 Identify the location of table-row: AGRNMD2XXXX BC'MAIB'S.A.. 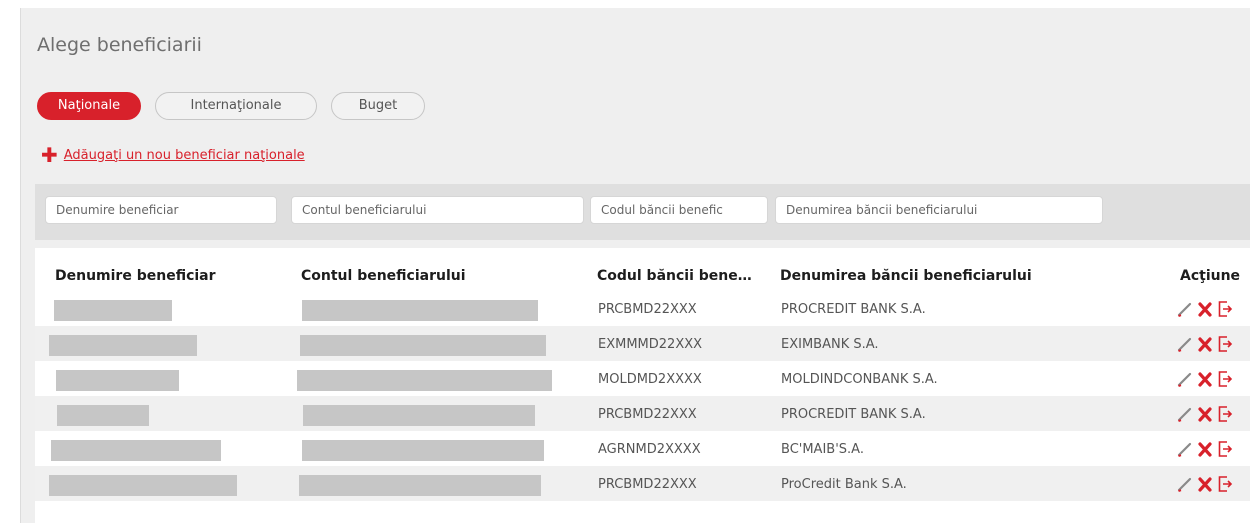
(642, 448).